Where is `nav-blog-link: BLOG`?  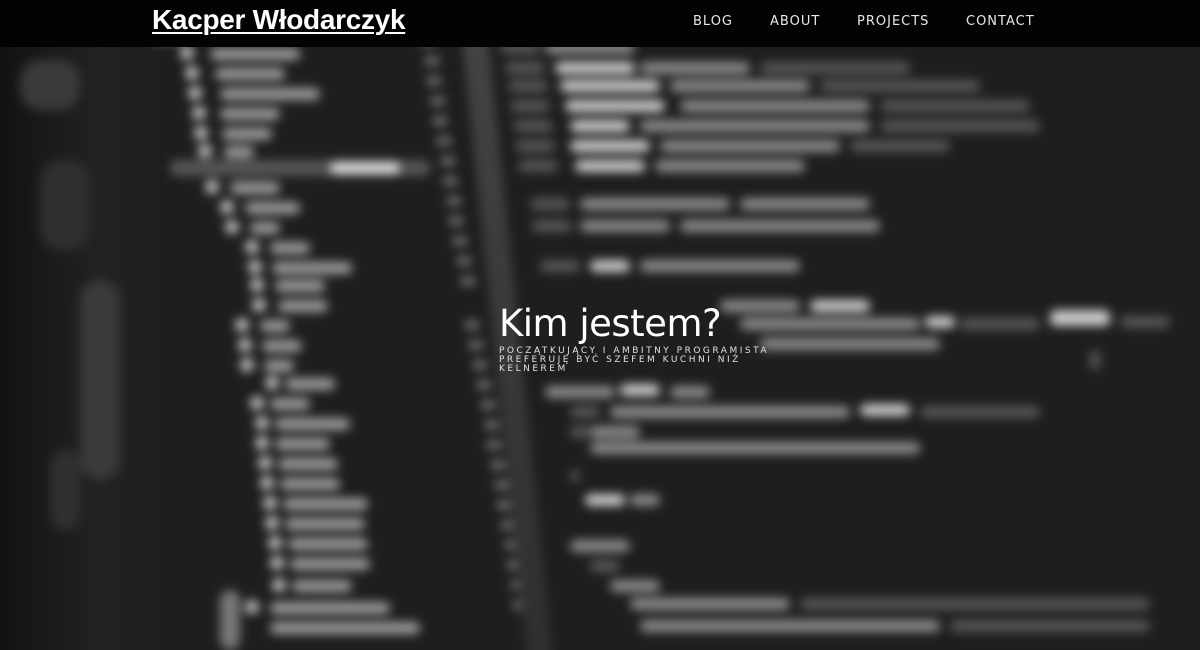 nav-blog-link: BLOG is located at coordinates (713, 21).